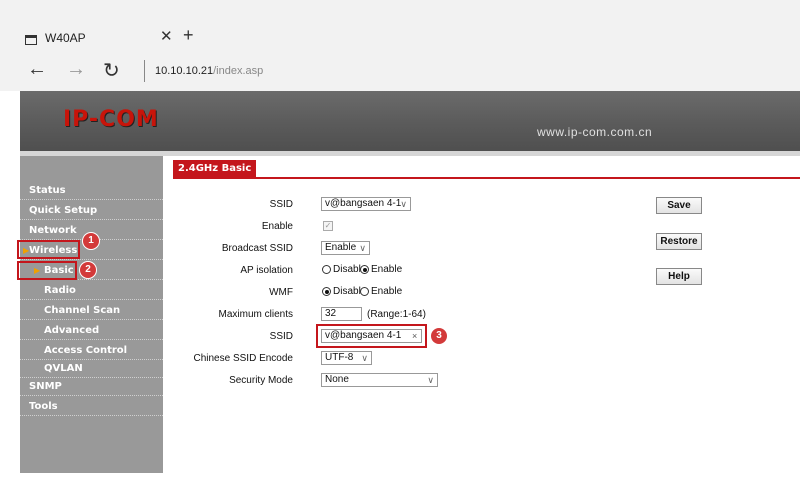 This screenshot has height=500, width=800. Describe the element at coordinates (82, 310) in the screenshot. I see `sidebar-item-label: Channel Scan` at that location.